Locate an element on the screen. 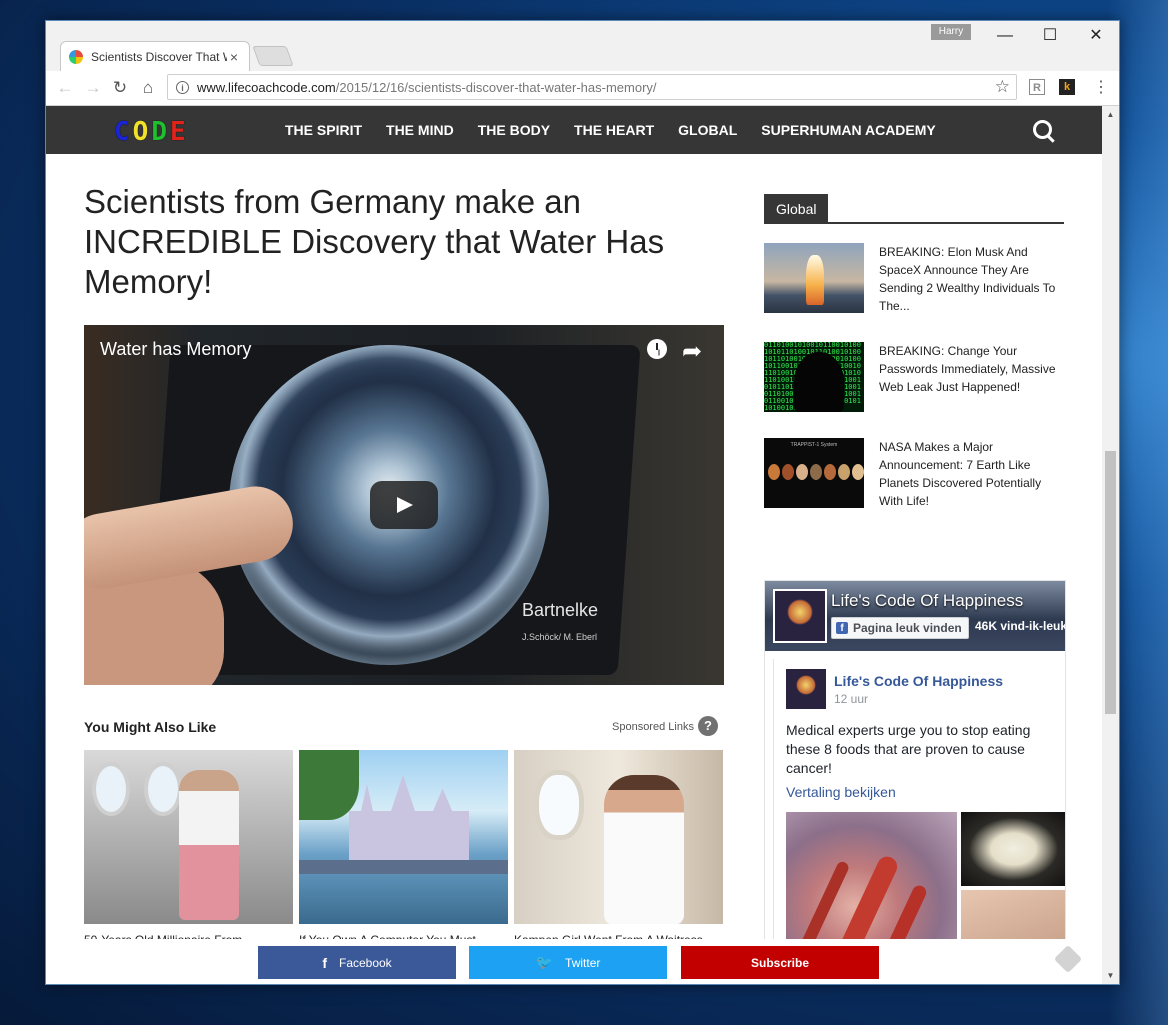  profile-badge: Harry is located at coordinates (951, 32).